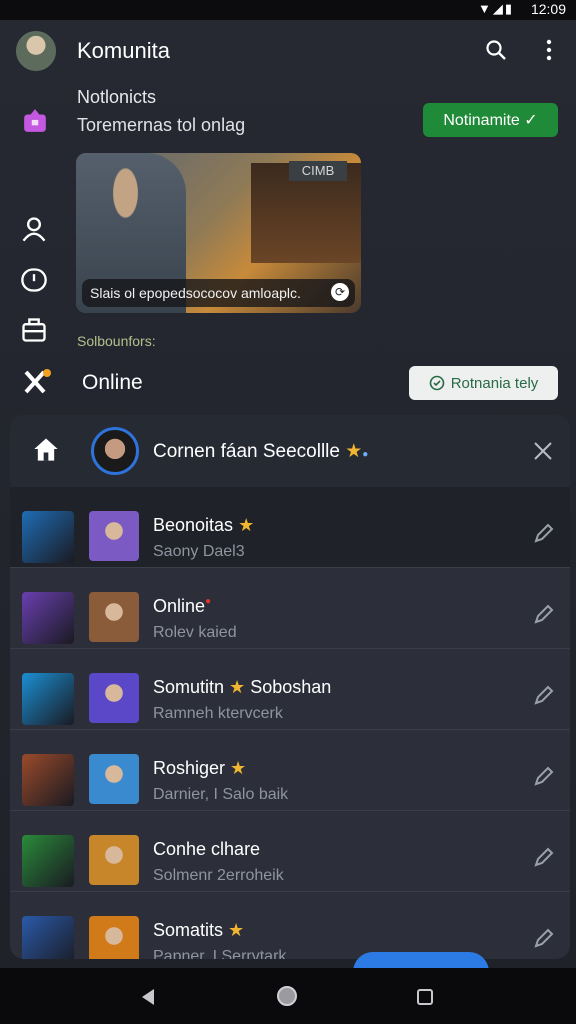 This screenshot has height=1024, width=576. Describe the element at coordinates (218, 875) in the screenshot. I see `member-subtitle: Solmenr 2erroheik` at that location.